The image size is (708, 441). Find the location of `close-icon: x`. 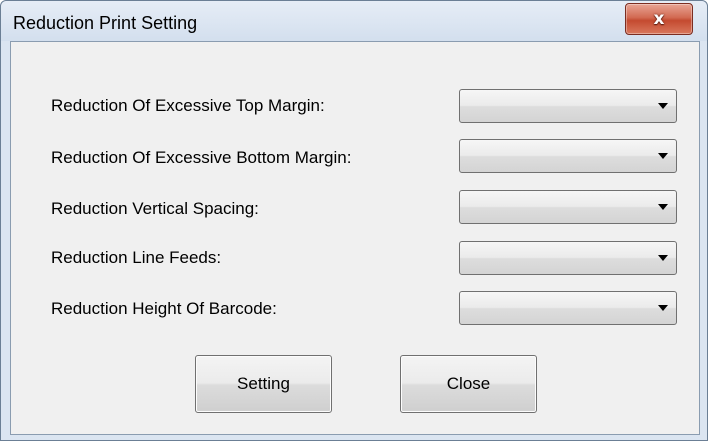

close-icon: x is located at coordinates (659, 18).